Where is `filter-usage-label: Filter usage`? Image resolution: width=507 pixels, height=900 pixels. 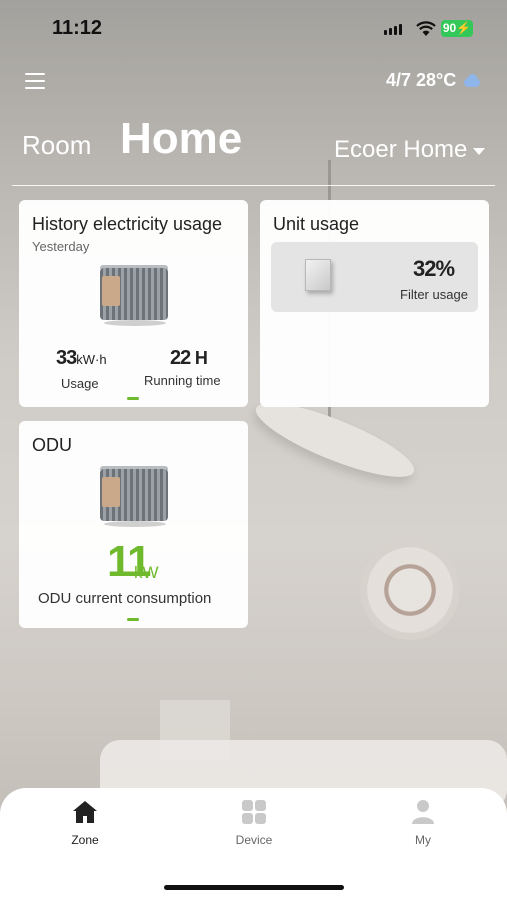
filter-usage-label: Filter usage is located at coordinates (434, 294).